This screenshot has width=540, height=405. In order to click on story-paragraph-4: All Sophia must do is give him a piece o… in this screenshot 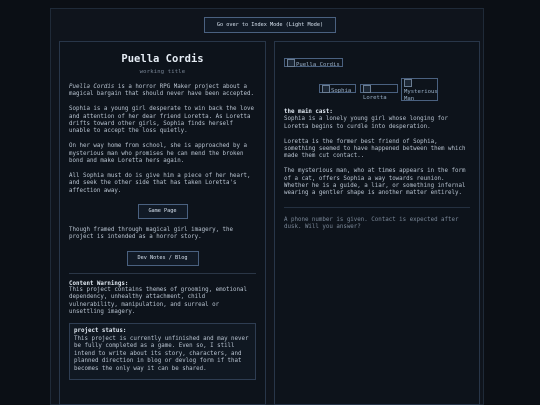, I will do `click(160, 183)`.